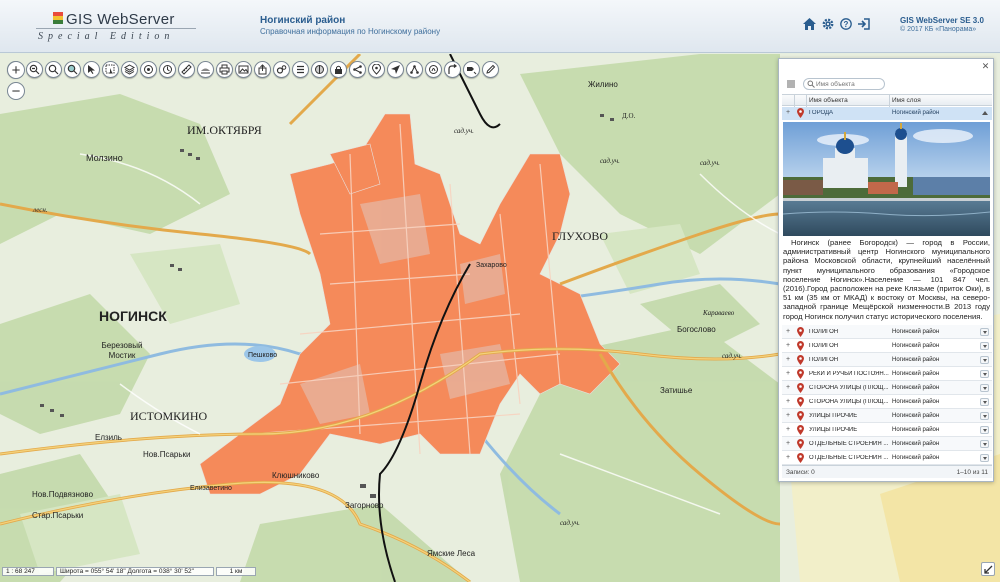  I want to click on map-settings-icon, so click(319, 69).